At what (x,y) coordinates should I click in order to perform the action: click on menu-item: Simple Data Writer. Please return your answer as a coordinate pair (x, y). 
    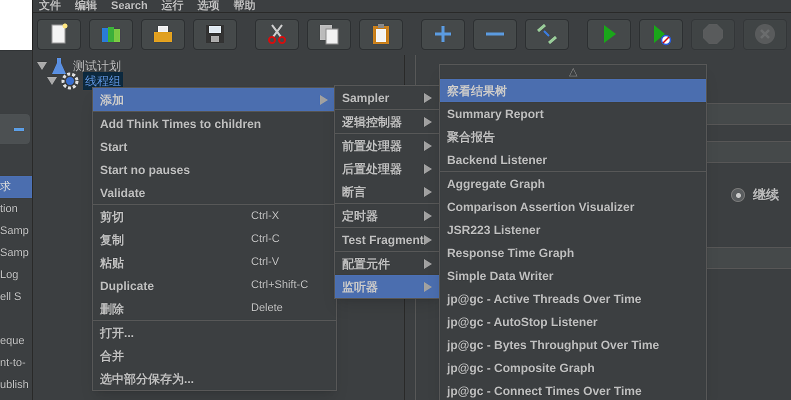
    Looking at the image, I should click on (573, 275).